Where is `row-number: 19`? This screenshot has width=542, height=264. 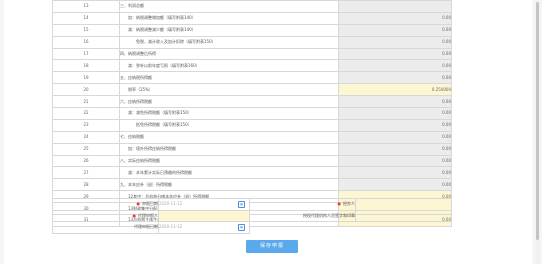 row-number: 19 is located at coordinates (86, 78).